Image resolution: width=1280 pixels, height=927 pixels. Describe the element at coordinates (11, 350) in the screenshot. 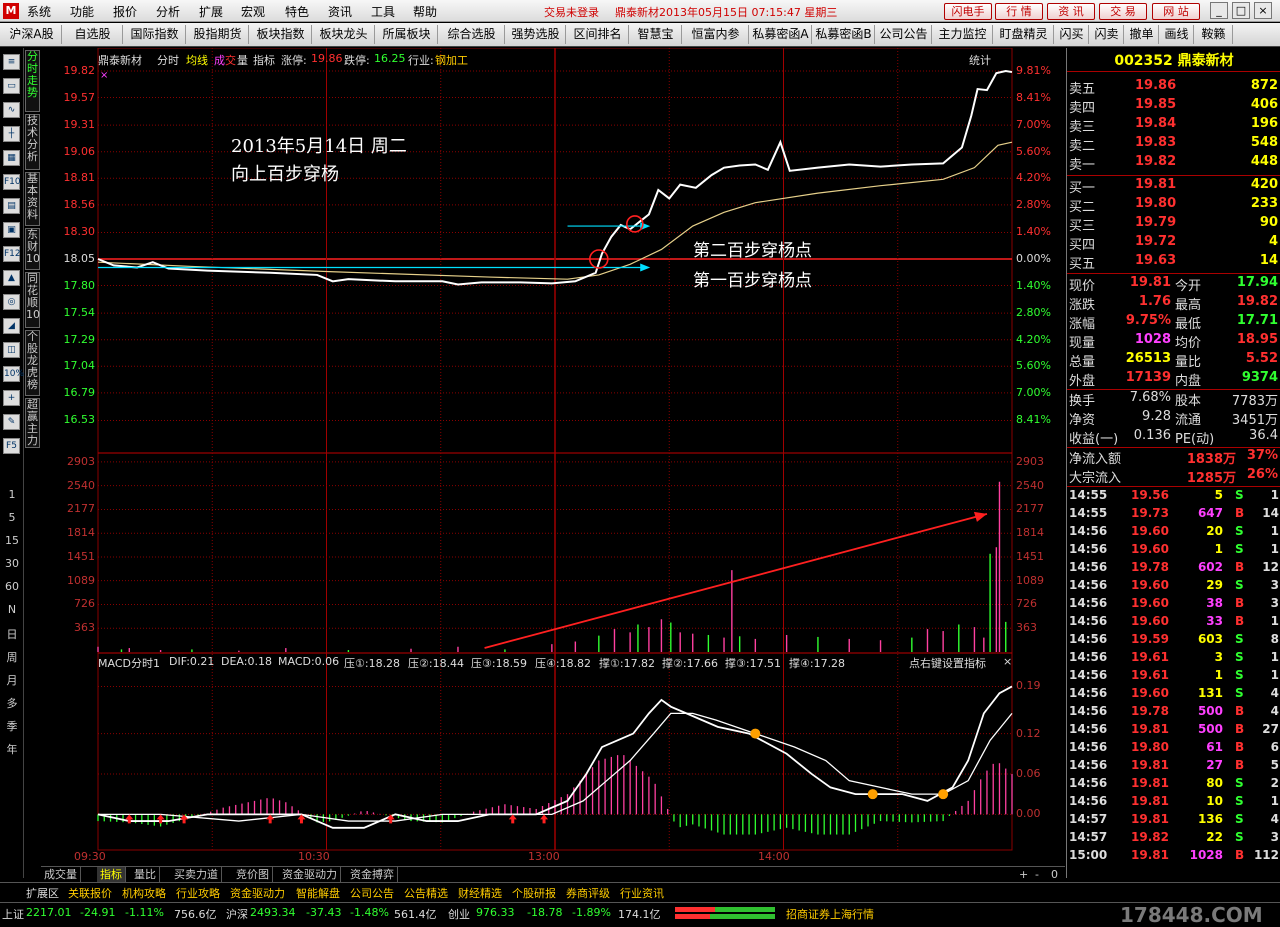

I see `compare-icon: ◫` at that location.